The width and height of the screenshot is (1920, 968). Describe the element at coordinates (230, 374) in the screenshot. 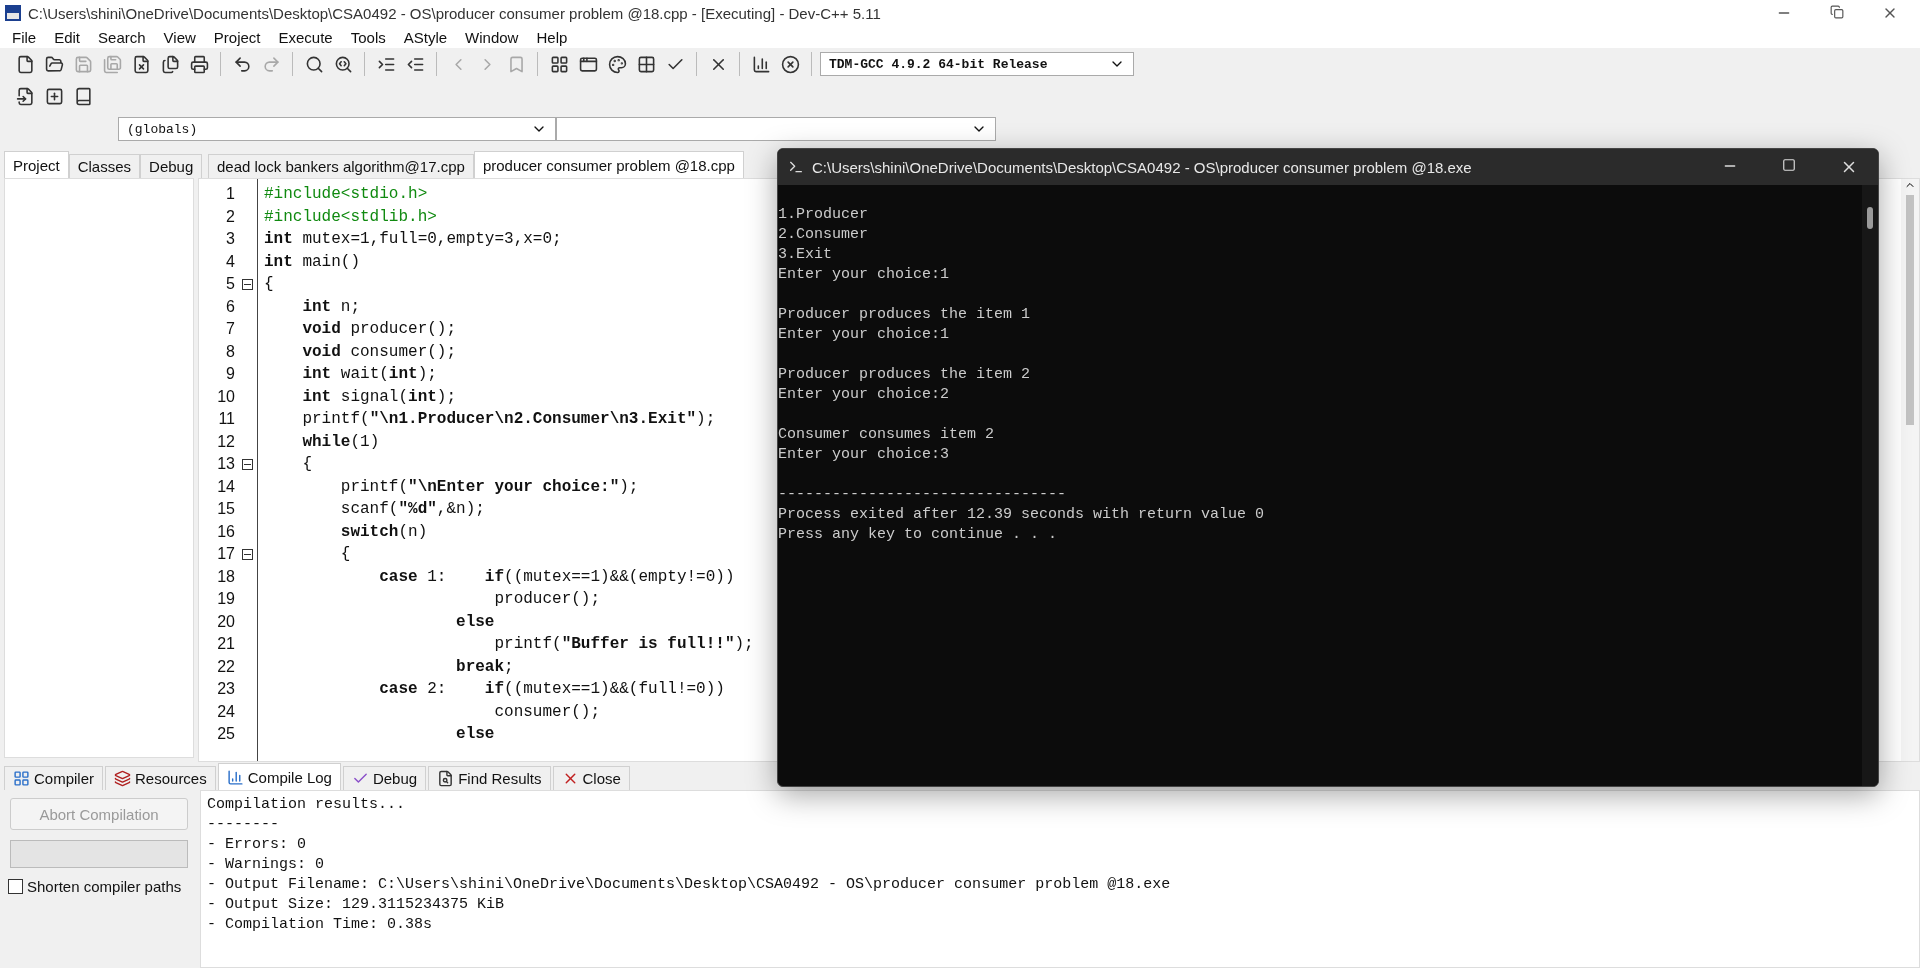

I see `line-number: 9` at that location.